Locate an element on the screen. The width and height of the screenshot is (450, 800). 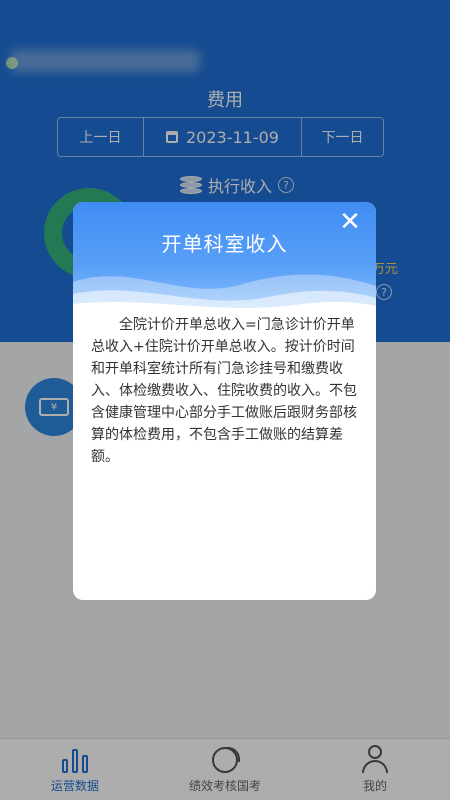
close-icon: ✕ is located at coordinates (350, 222).